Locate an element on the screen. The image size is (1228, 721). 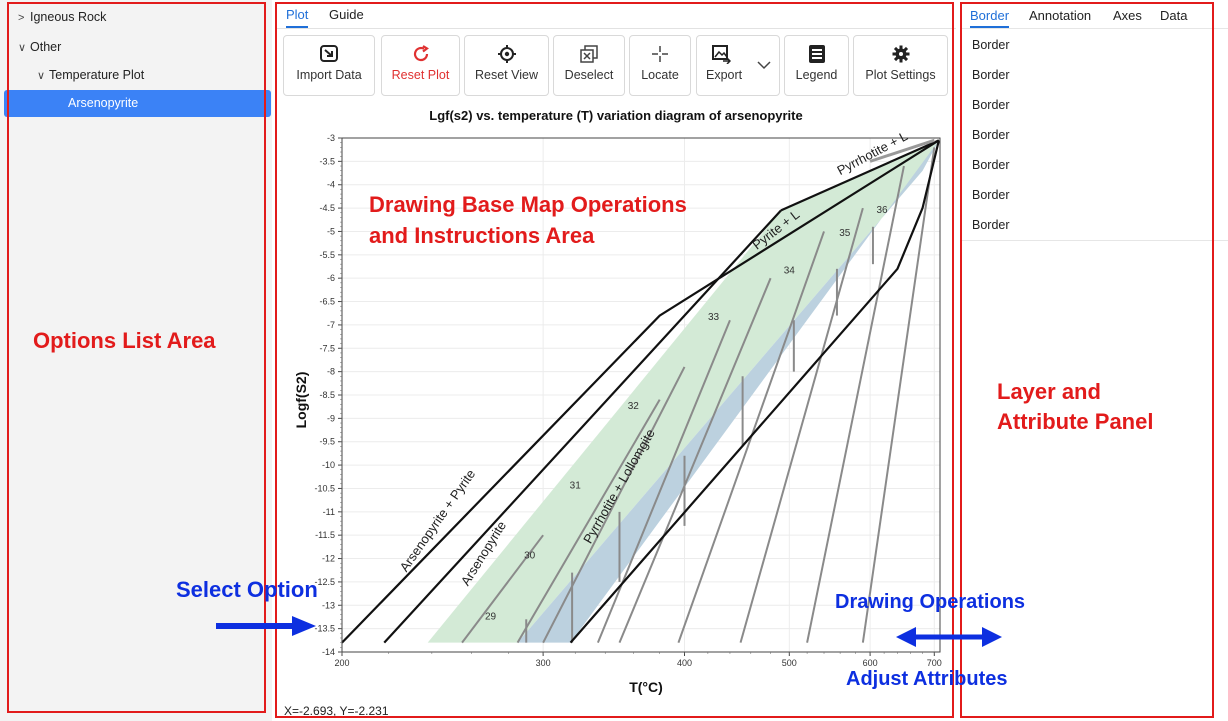
adjust-attributes-annotation: Adjust Attributes is located at coordinates (927, 679).